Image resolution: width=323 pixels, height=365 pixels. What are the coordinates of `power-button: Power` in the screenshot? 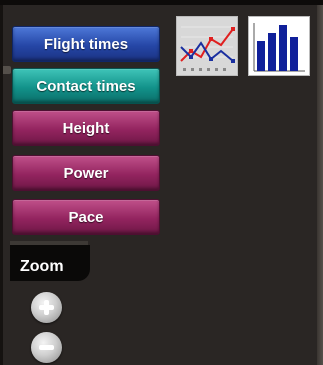 It's located at (86, 173).